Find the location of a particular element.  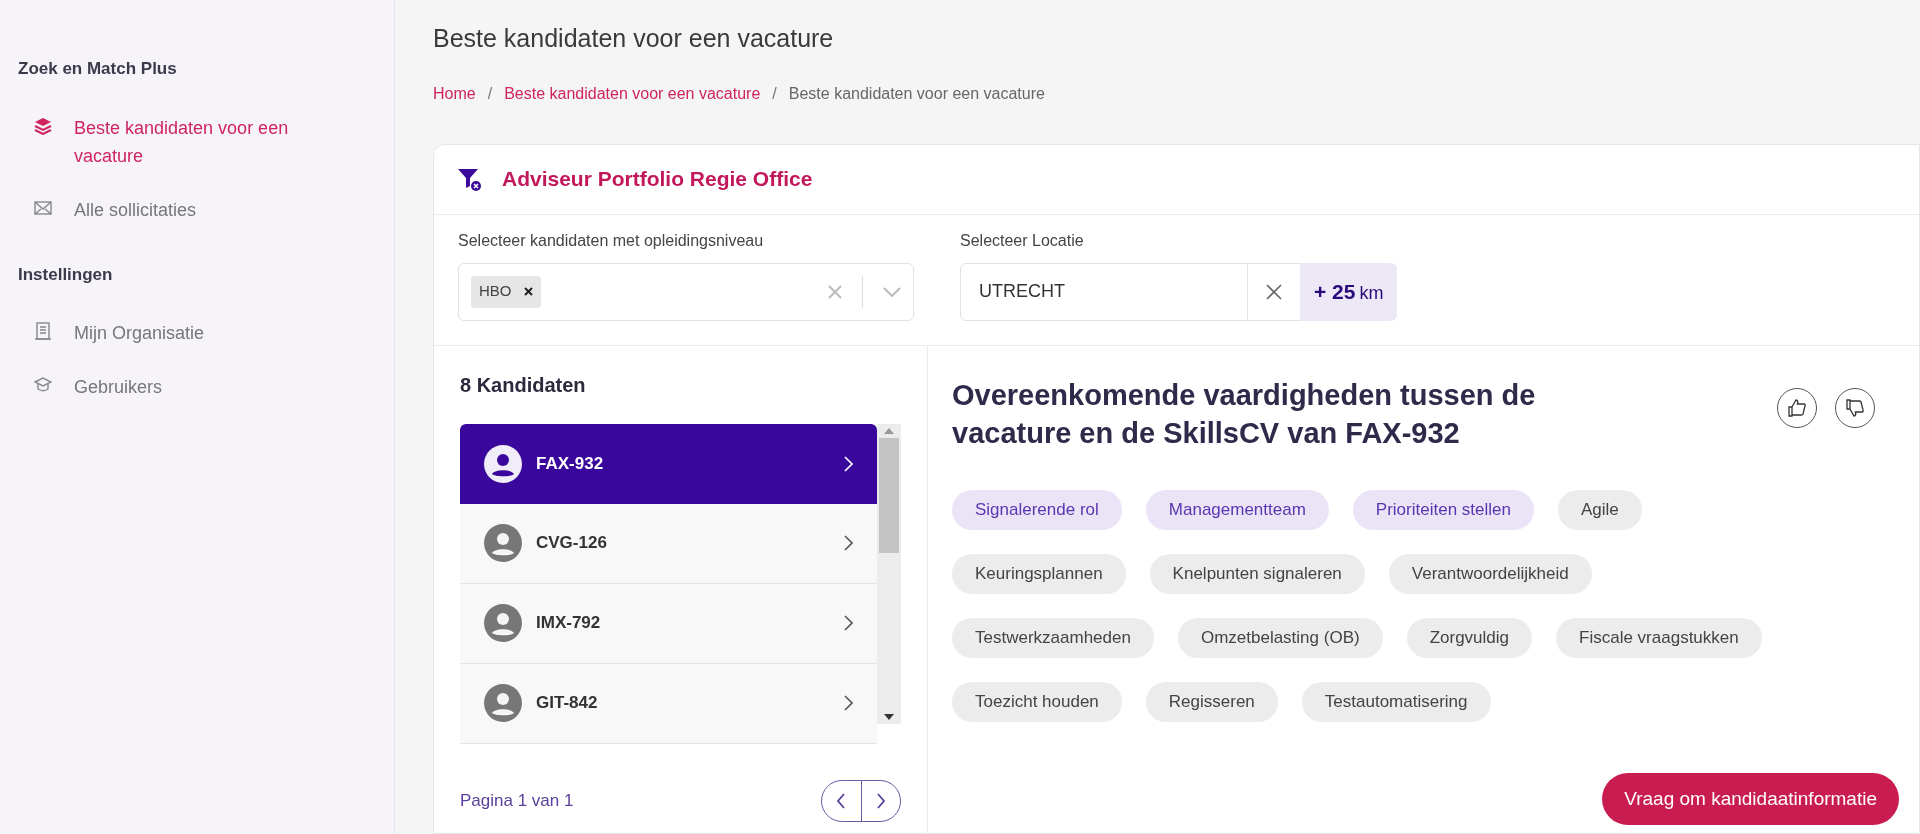

breadcrumb-link: Beste kandidaten voor een vacature is located at coordinates (632, 93).